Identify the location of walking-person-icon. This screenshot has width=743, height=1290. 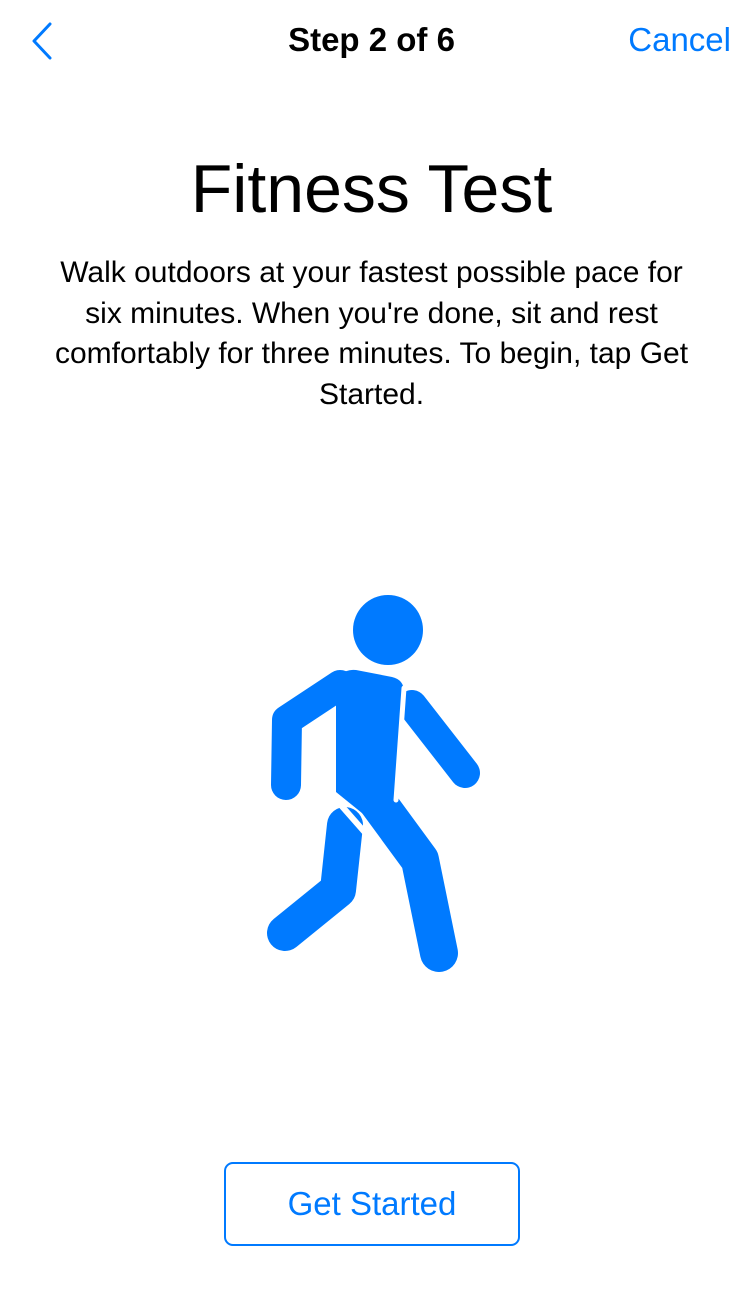
(373, 783).